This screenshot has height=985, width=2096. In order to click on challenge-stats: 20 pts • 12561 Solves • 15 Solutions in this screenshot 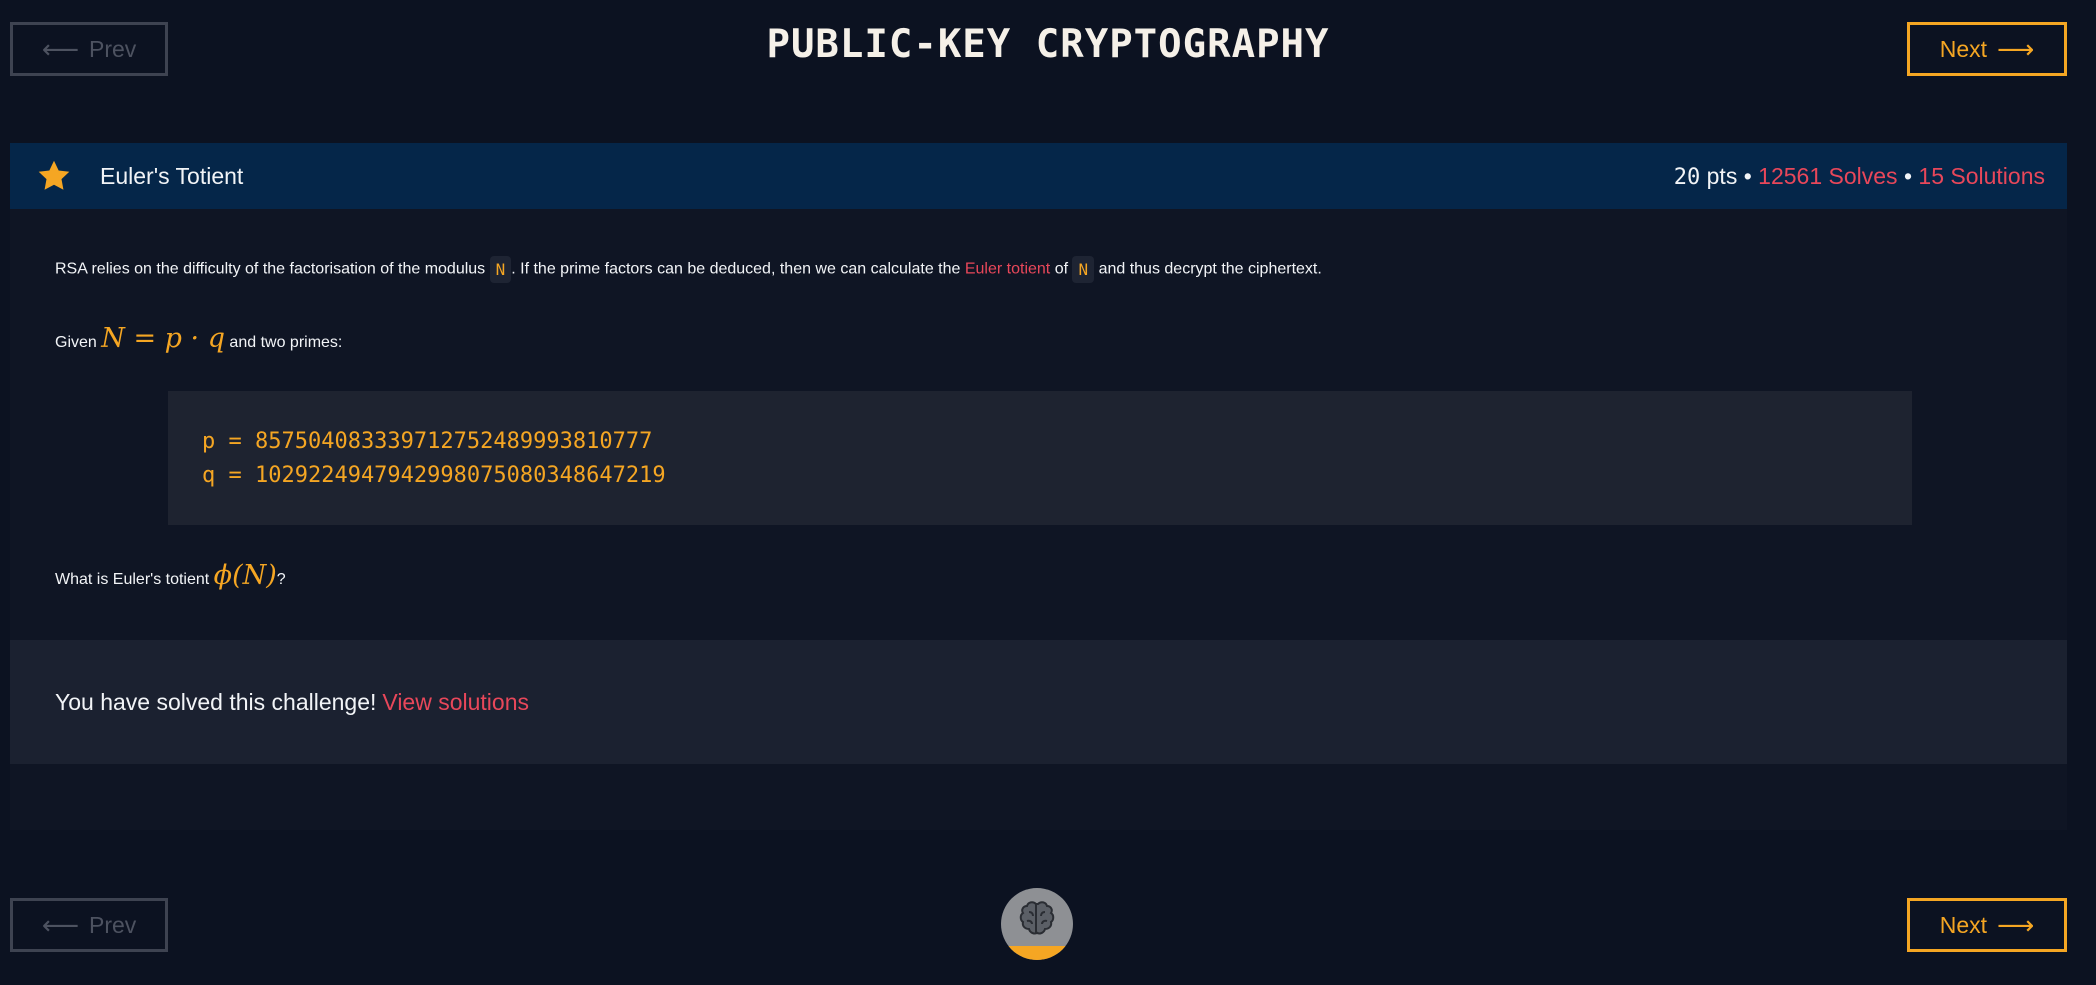, I will do `click(1859, 176)`.